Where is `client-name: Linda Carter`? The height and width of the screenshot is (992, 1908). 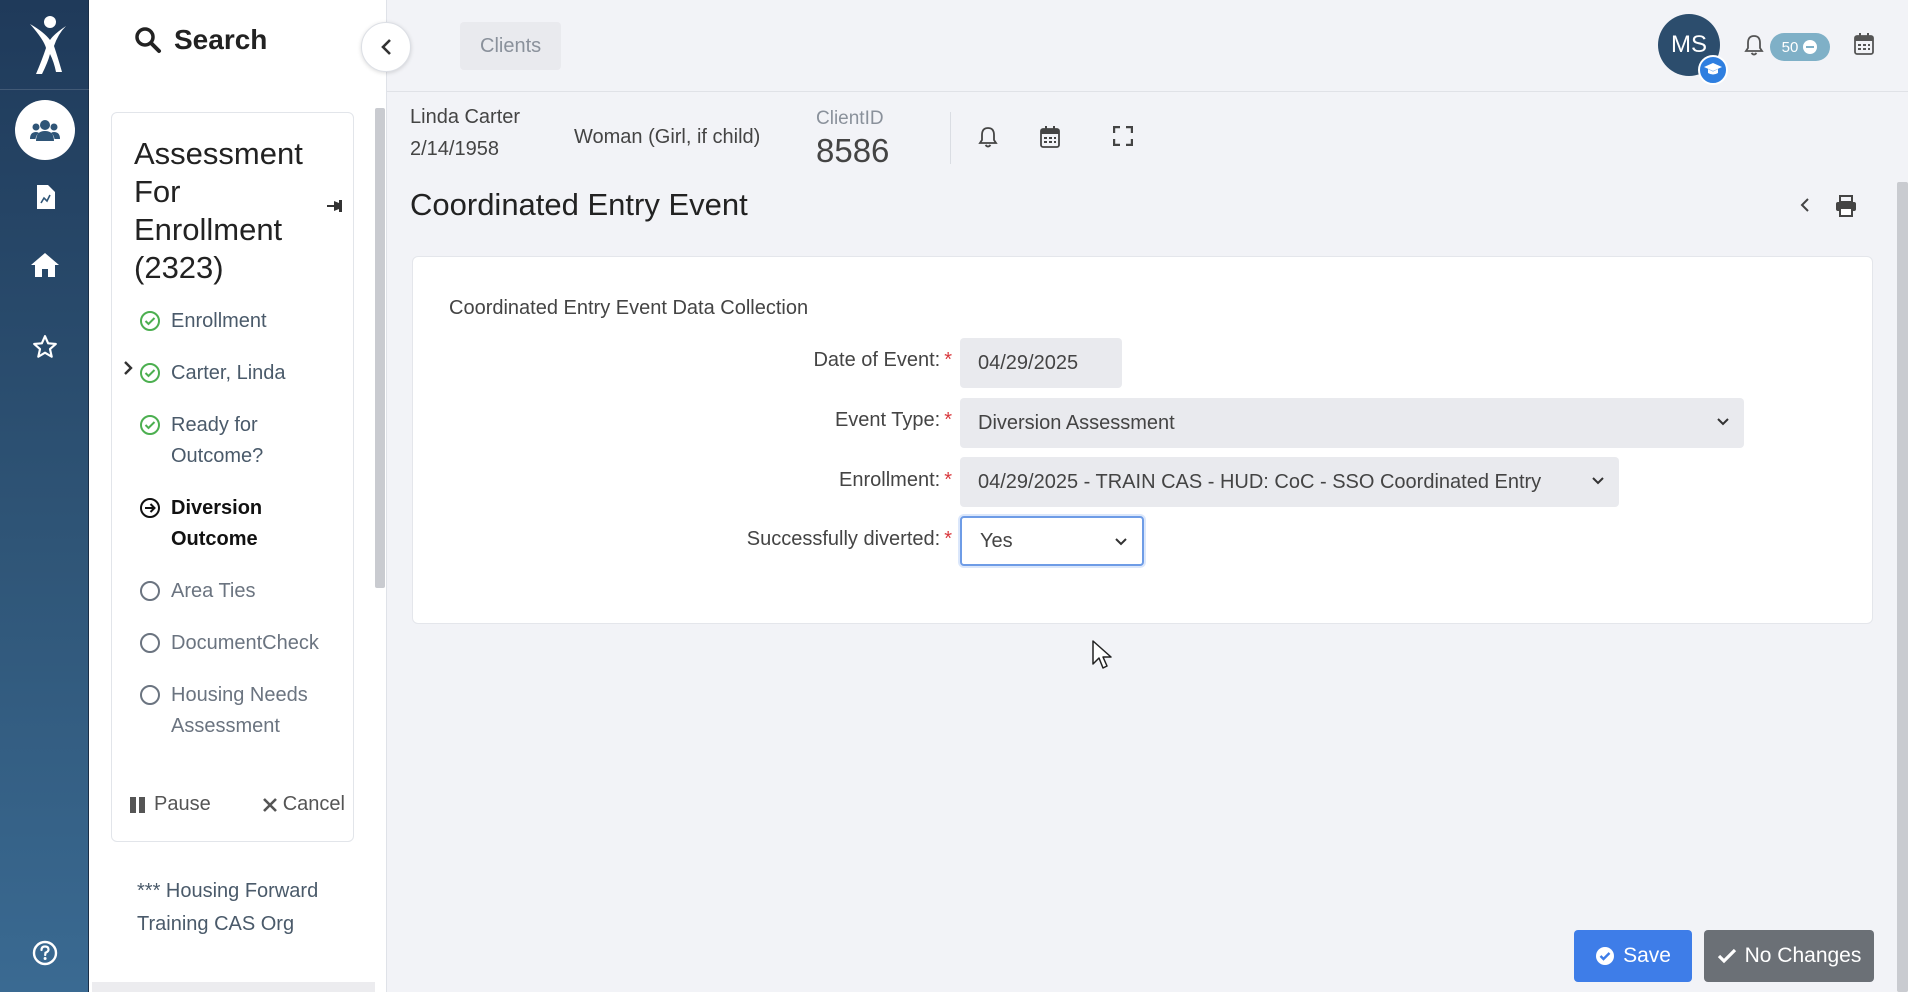 client-name: Linda Carter is located at coordinates (465, 117).